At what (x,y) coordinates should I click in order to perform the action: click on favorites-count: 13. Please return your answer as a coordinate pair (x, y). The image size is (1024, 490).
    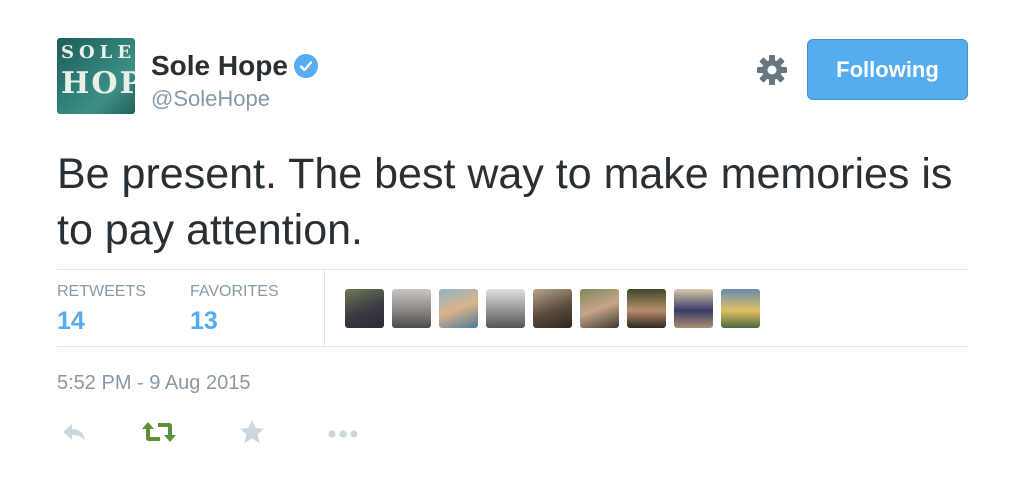
    Looking at the image, I should click on (204, 321).